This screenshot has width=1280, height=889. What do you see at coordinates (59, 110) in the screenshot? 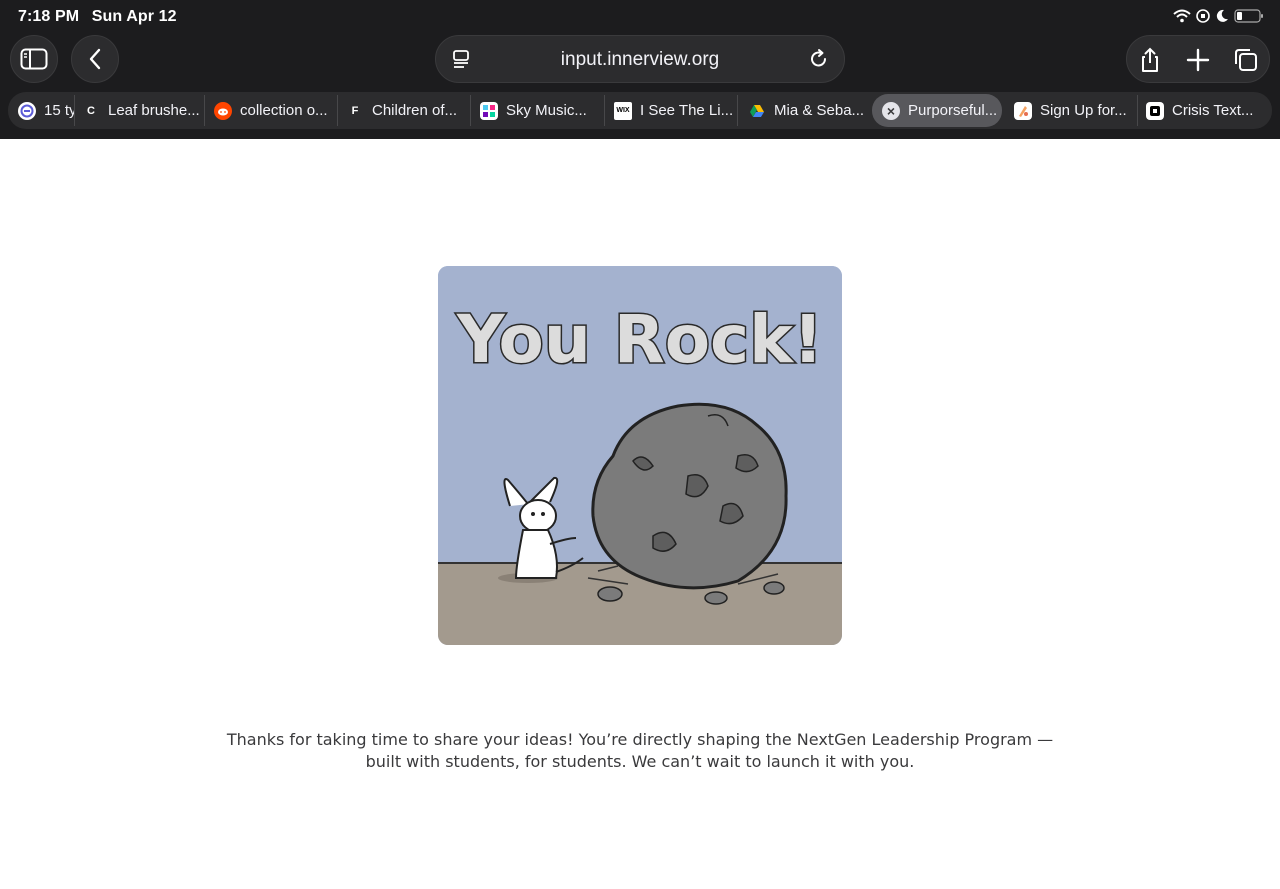
I see `tab-label: 15 ty` at bounding box center [59, 110].